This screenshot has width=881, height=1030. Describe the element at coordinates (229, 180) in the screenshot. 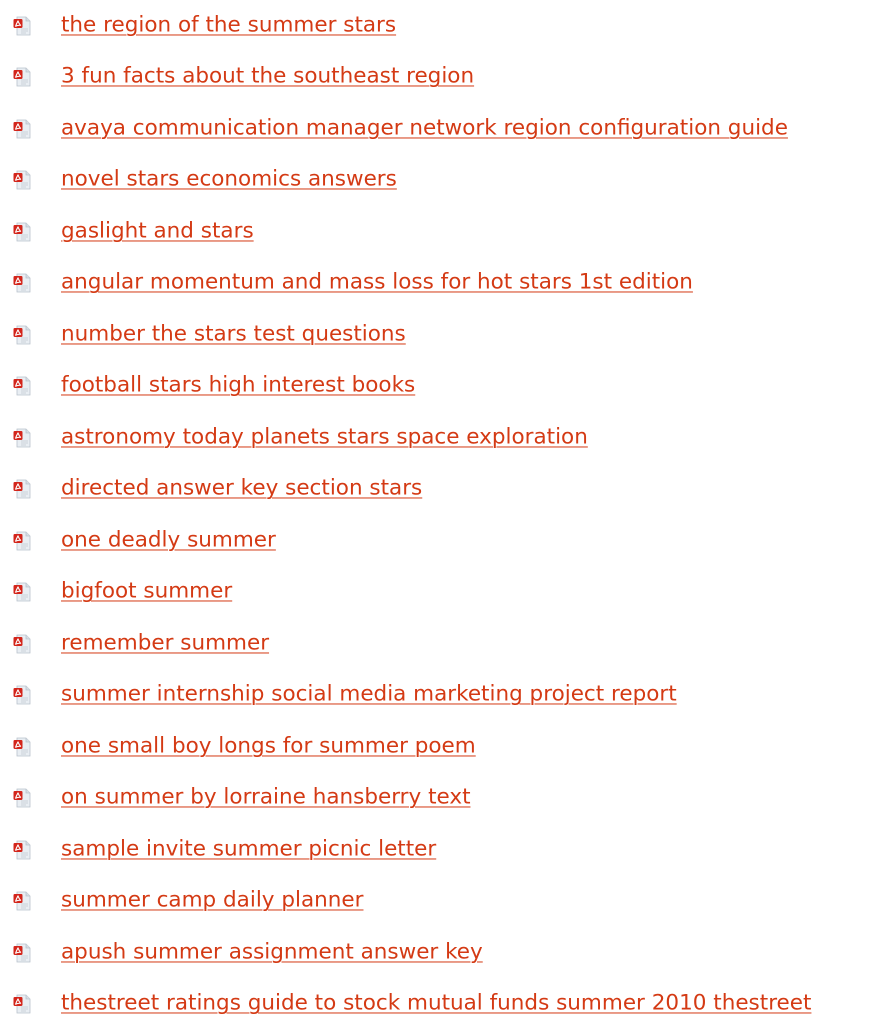

I see `pdf-document-link: novel stars economics answers` at that location.